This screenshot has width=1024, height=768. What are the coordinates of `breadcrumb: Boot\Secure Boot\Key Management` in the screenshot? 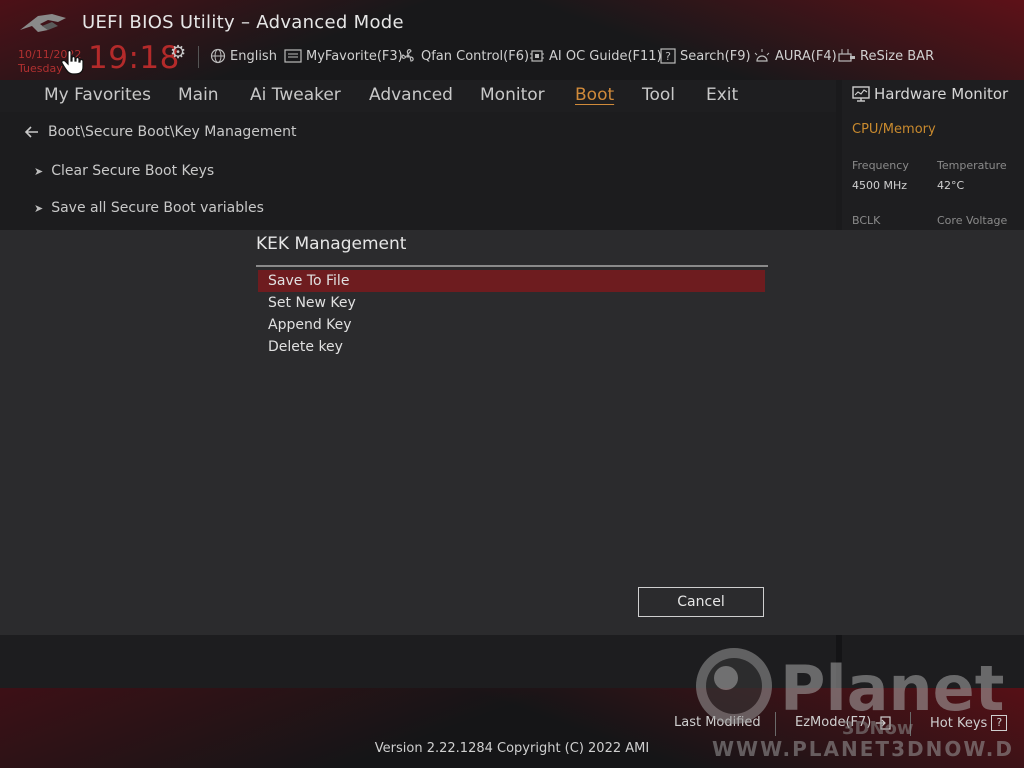 It's located at (160, 132).